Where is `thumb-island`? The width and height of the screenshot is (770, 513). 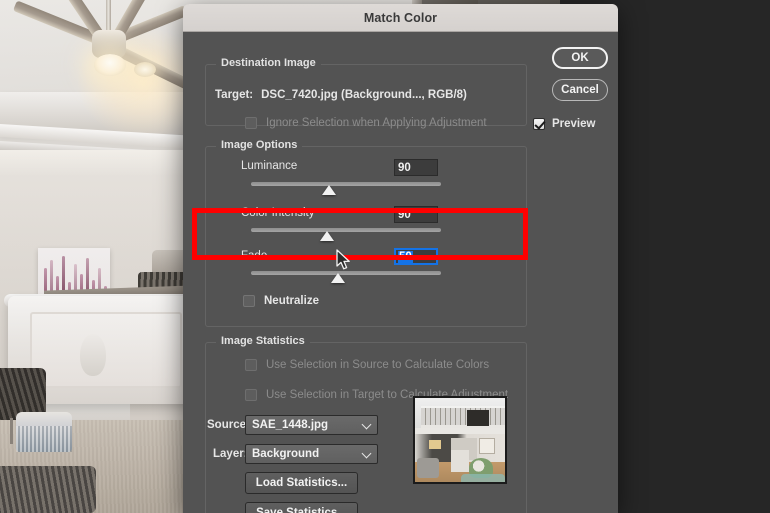
thumb-island is located at coordinates (460, 461).